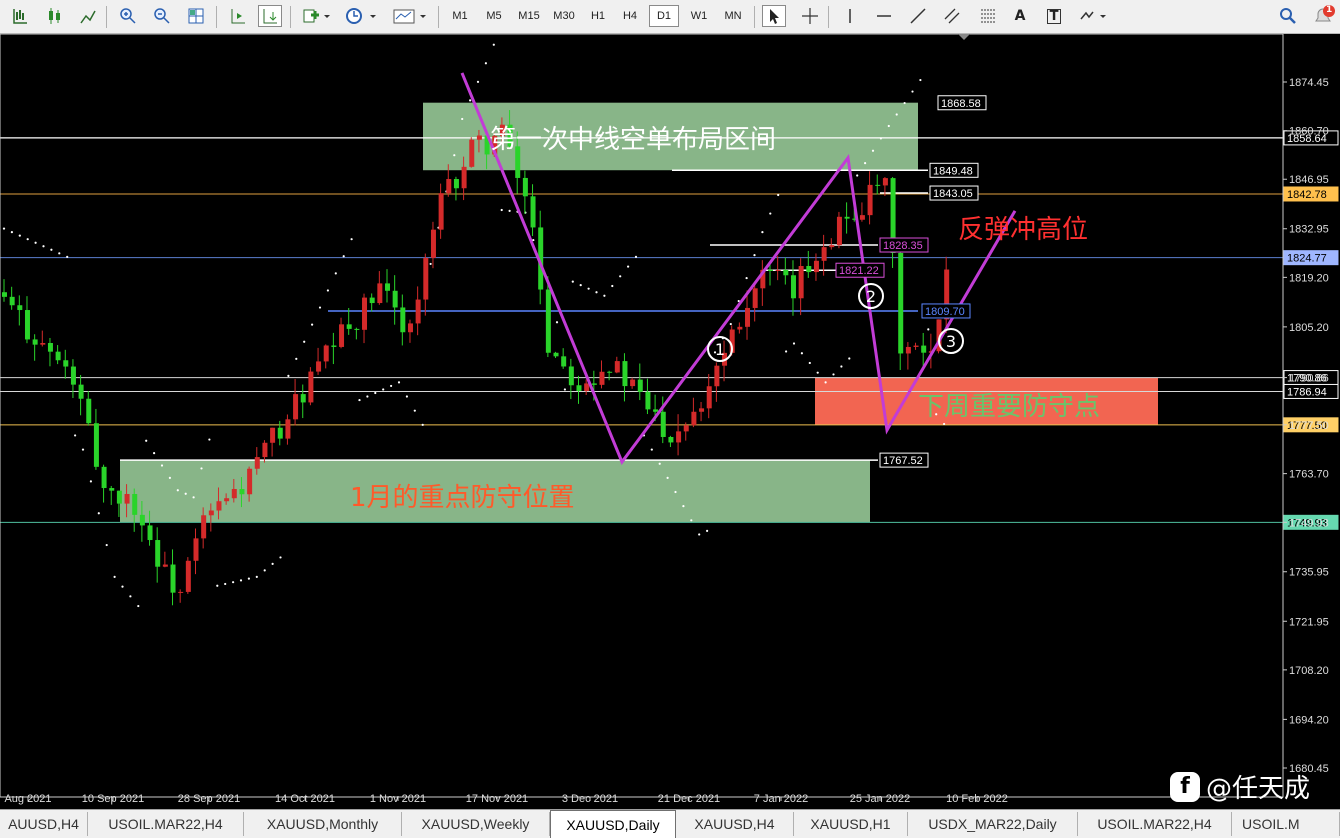 The height and width of the screenshot is (838, 1340). What do you see at coordinates (735, 824) in the screenshot?
I see `tab-xauusd-h4: XAUUSD,H4` at bounding box center [735, 824].